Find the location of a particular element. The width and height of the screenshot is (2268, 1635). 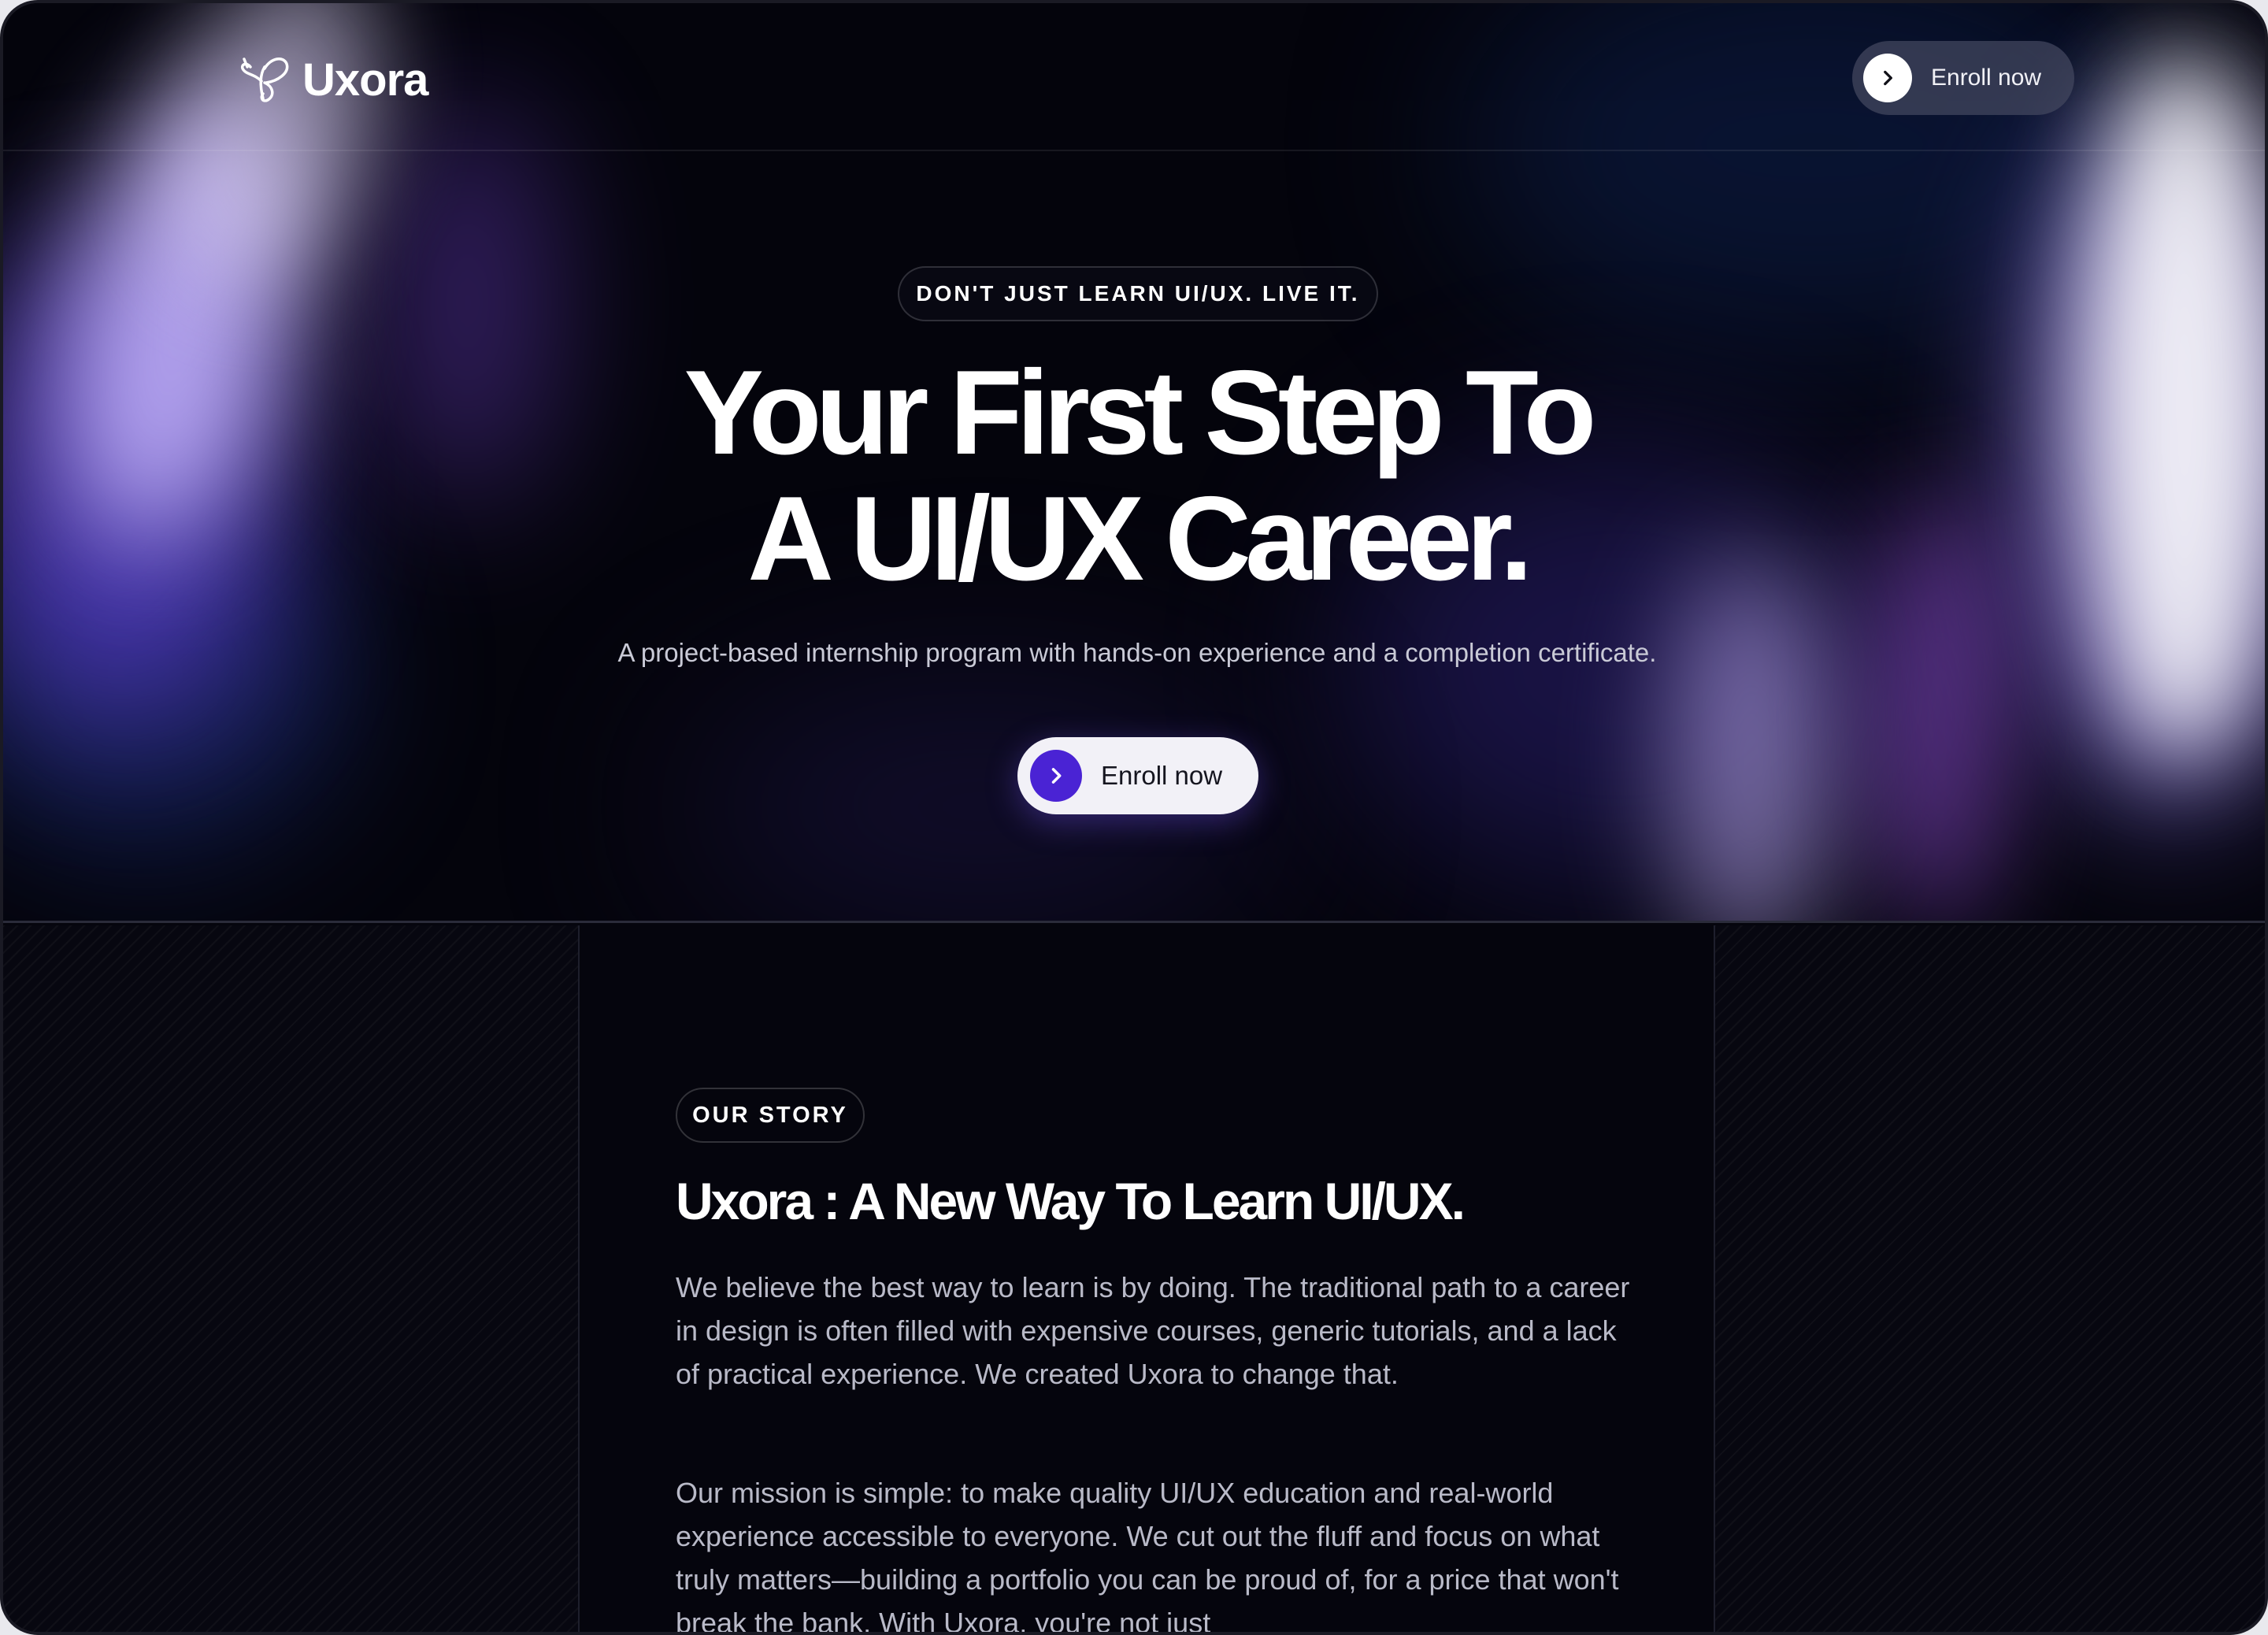

hero-enroll-button: Enroll now is located at coordinates (1137, 775).